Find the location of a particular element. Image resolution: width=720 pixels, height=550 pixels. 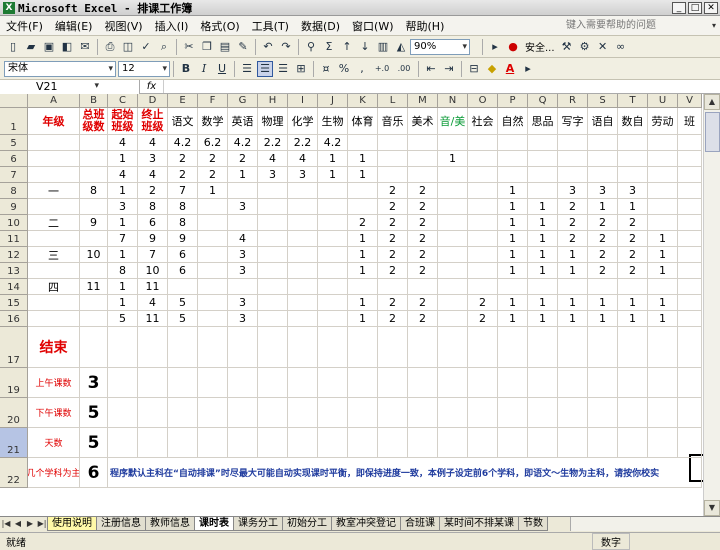

column-header-j: J is located at coordinates (333, 101).